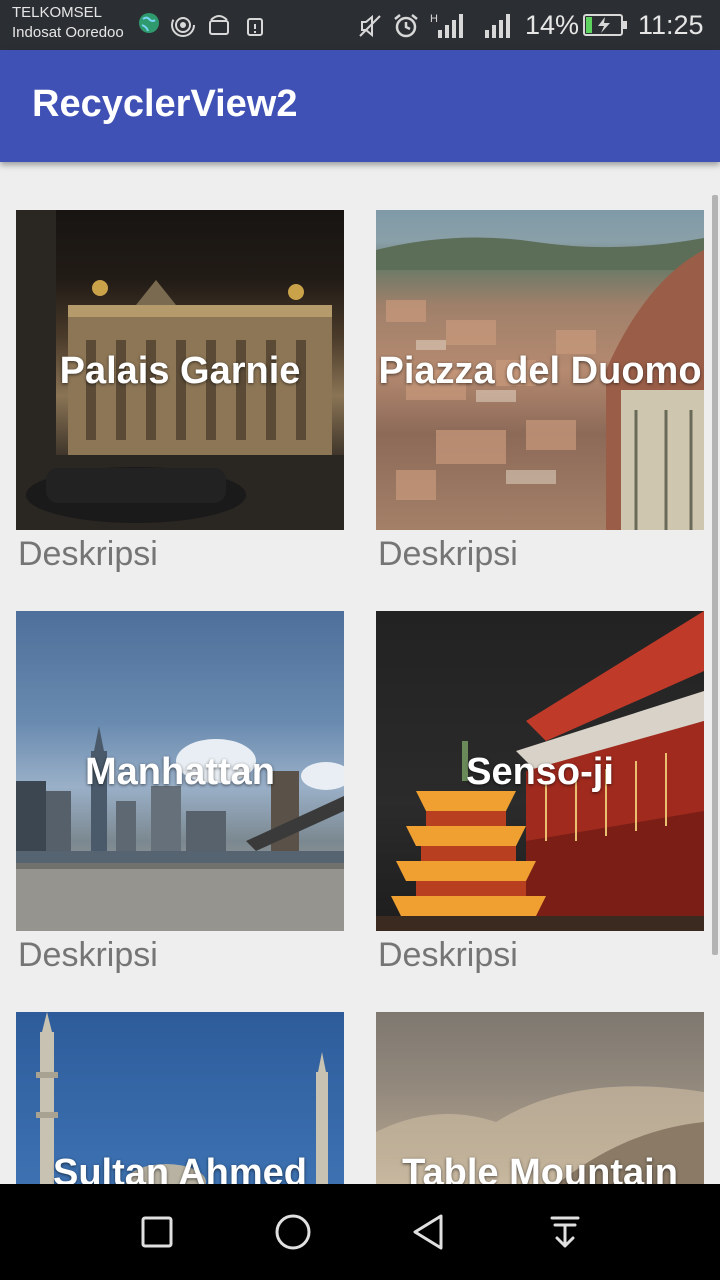 The image size is (720, 1280). I want to click on hotspot-icon, so click(183, 25).